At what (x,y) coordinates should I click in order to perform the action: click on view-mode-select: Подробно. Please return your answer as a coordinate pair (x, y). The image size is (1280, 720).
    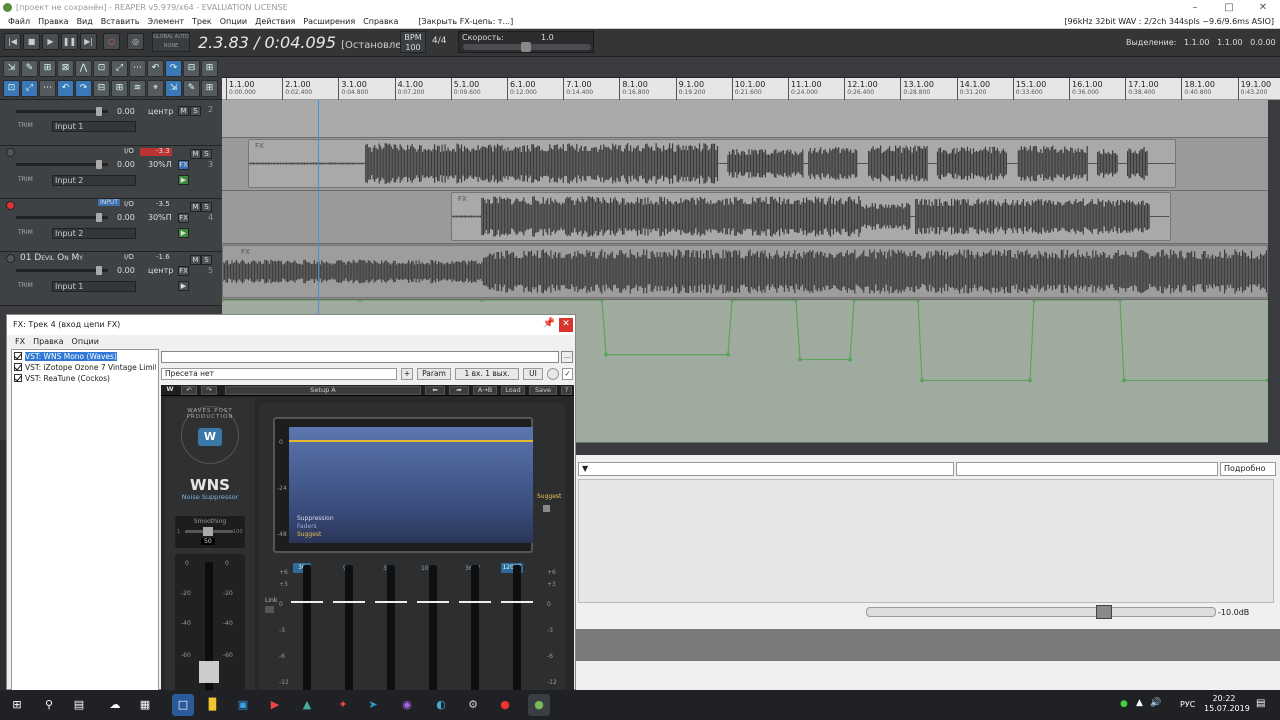
    Looking at the image, I should click on (1248, 469).